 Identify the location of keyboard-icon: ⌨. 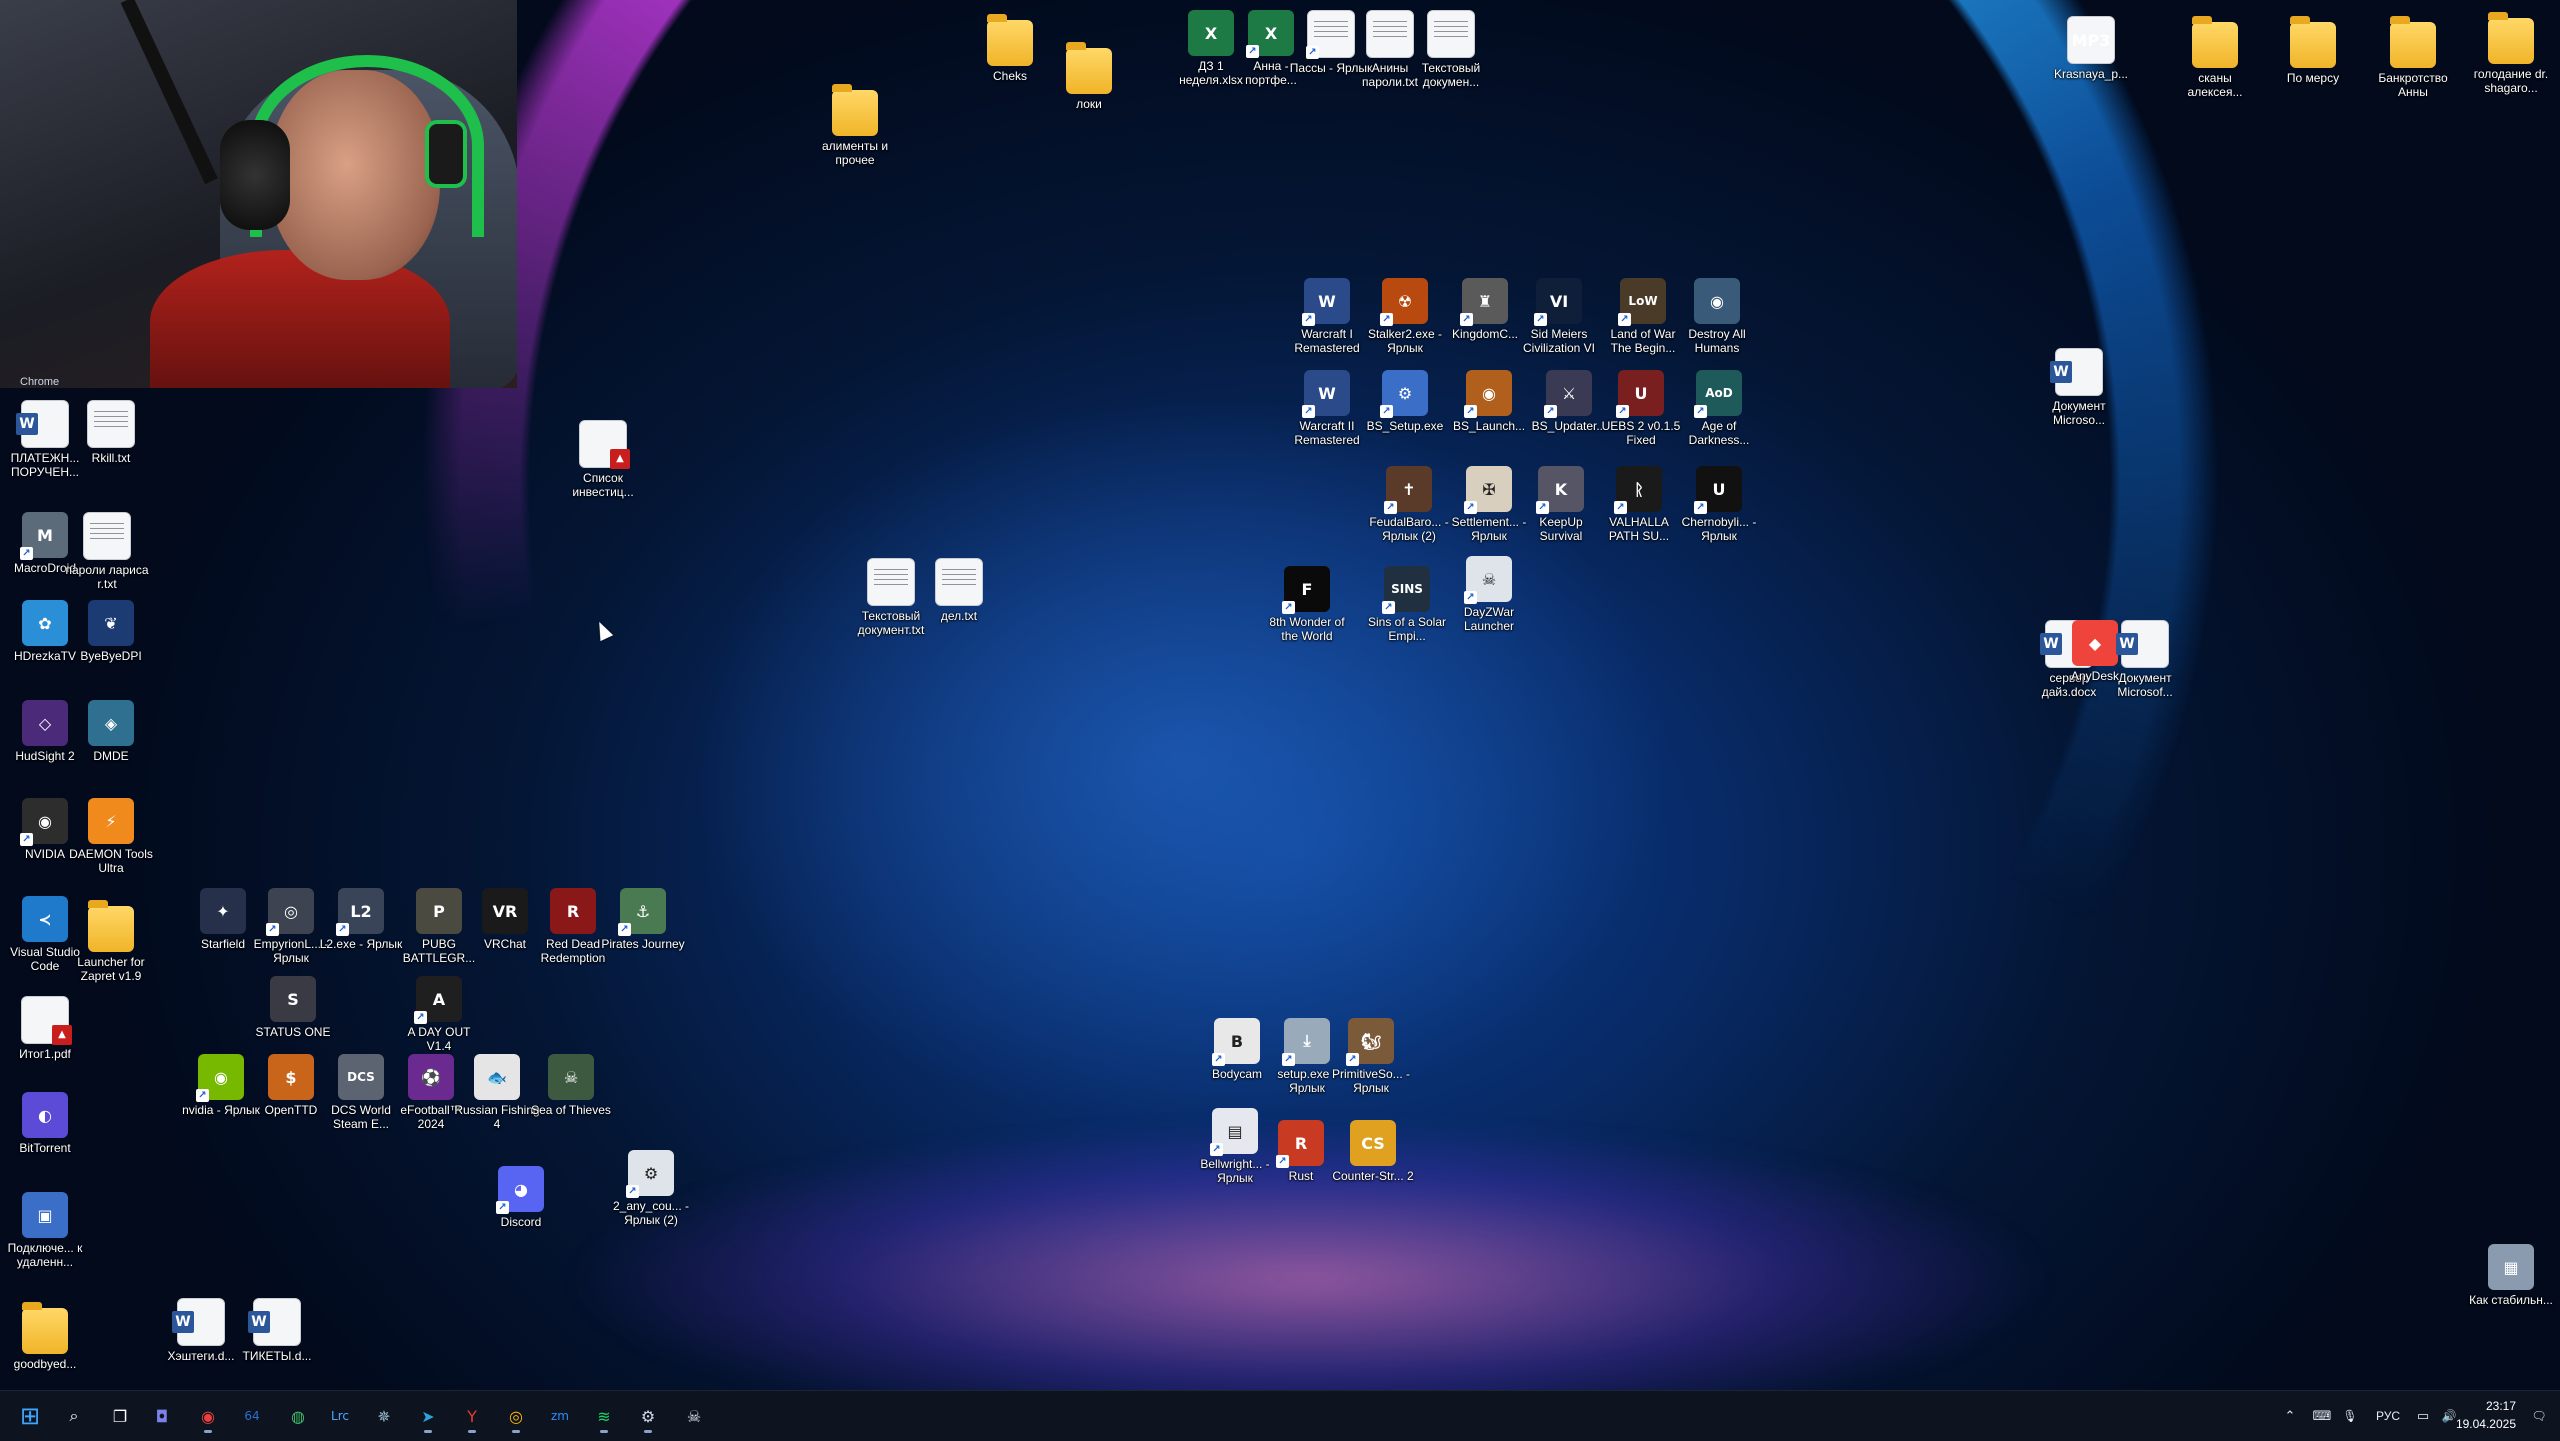
(2322, 1416).